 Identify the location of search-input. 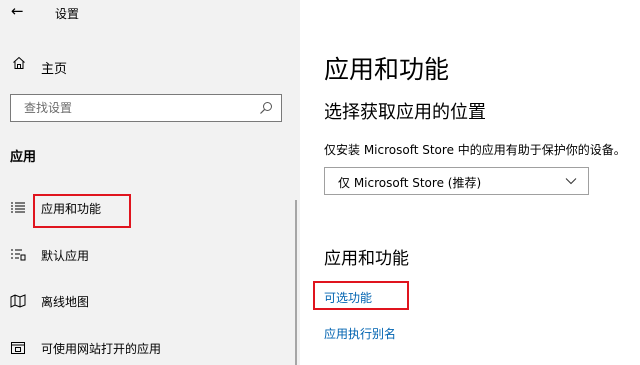
(137, 108).